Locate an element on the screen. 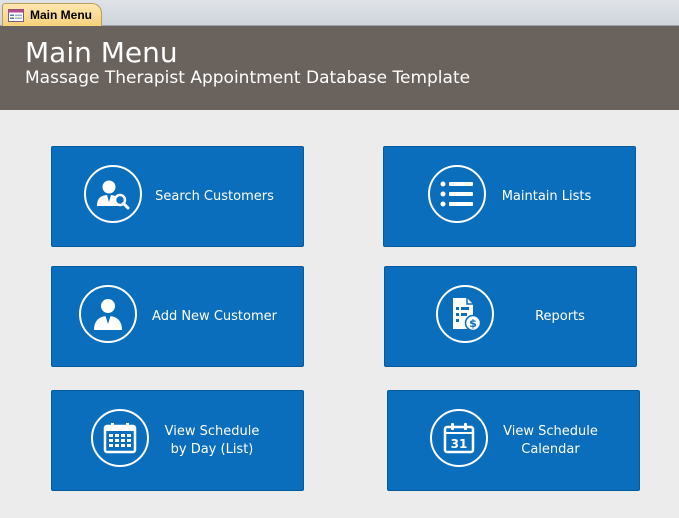 The height and width of the screenshot is (518, 679). view-schedule-by-day-button: View Schedule by Day (List) is located at coordinates (177, 440).